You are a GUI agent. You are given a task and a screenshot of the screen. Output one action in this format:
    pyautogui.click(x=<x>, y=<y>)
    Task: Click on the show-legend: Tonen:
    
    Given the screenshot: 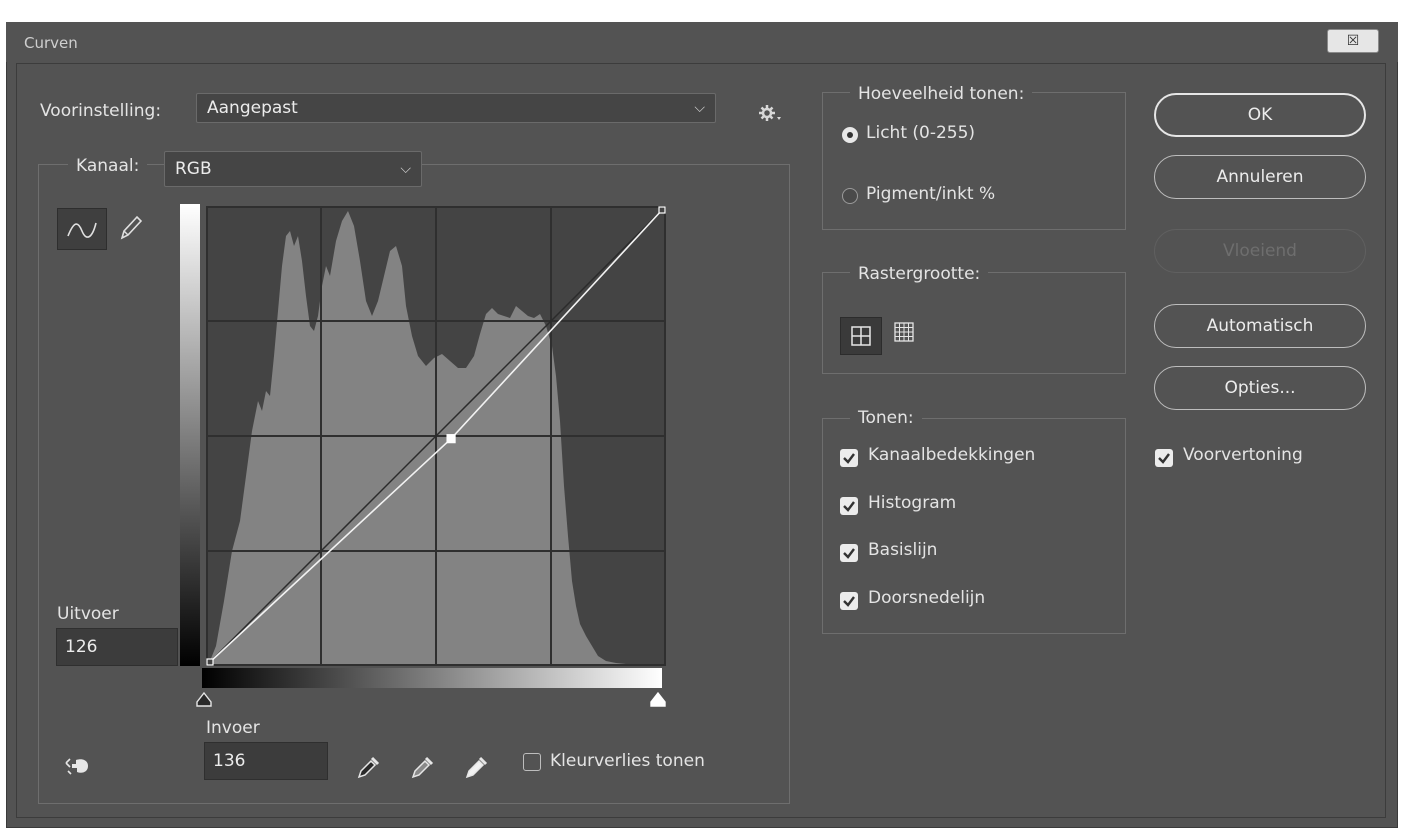 What is the action you would take?
    pyautogui.click(x=886, y=418)
    